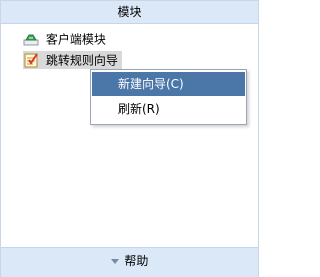  Describe the element at coordinates (31, 39) in the screenshot. I see `client-module-icon` at that location.